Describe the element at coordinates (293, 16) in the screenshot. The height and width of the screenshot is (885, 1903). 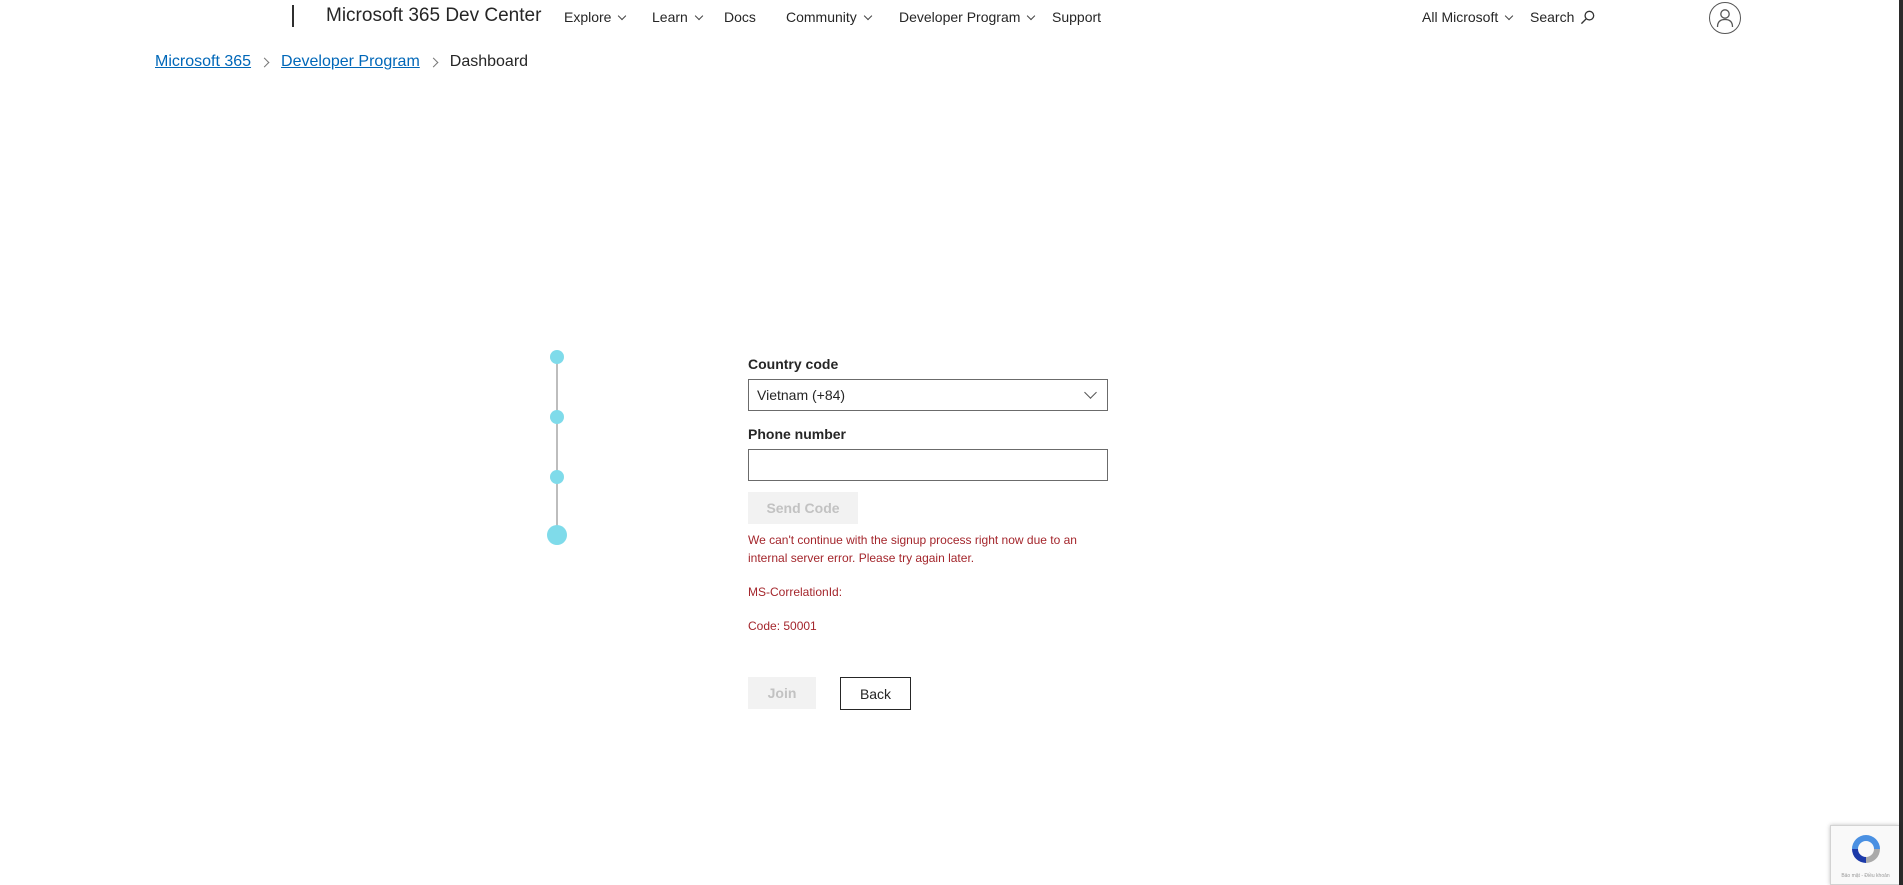
I see `logo-divider` at that location.